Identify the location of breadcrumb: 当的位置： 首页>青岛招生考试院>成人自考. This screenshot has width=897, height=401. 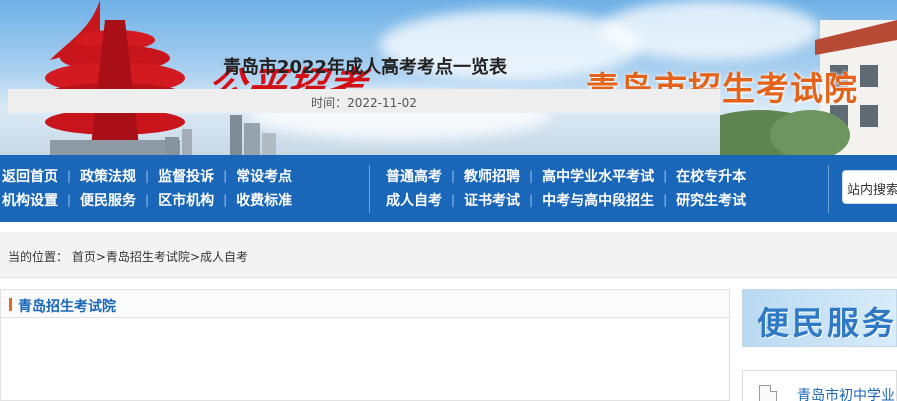
(128, 256).